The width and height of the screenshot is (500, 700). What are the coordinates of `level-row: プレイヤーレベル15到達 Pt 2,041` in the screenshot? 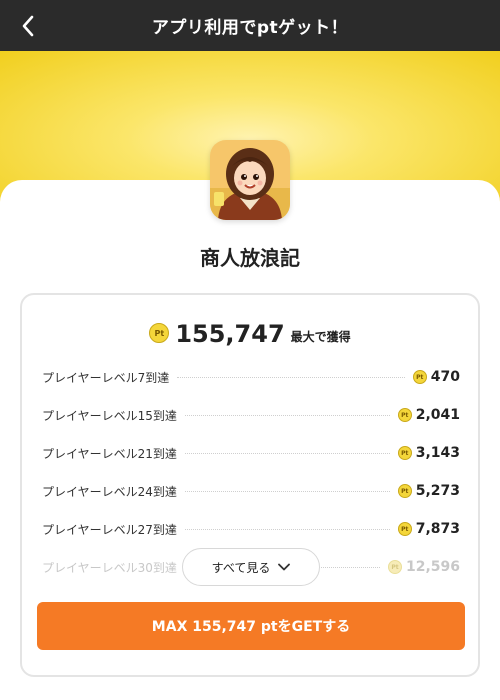 It's located at (251, 415).